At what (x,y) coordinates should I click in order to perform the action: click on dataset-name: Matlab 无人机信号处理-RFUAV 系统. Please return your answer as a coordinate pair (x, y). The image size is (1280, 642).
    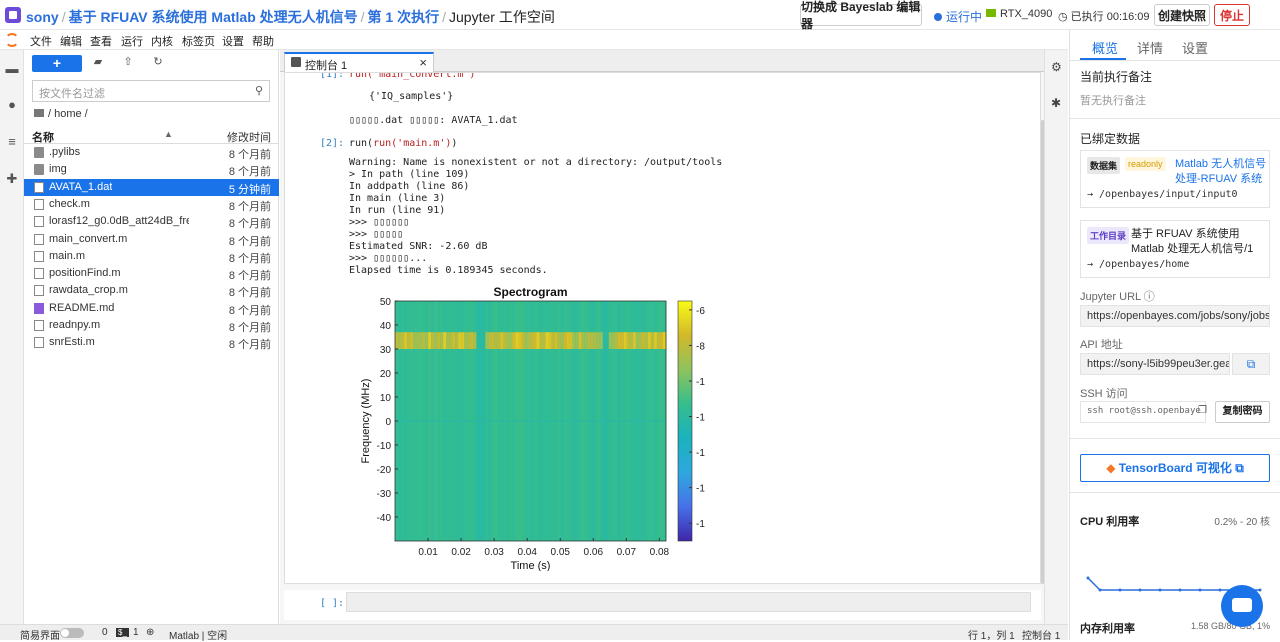
    Looking at the image, I should click on (1221, 172).